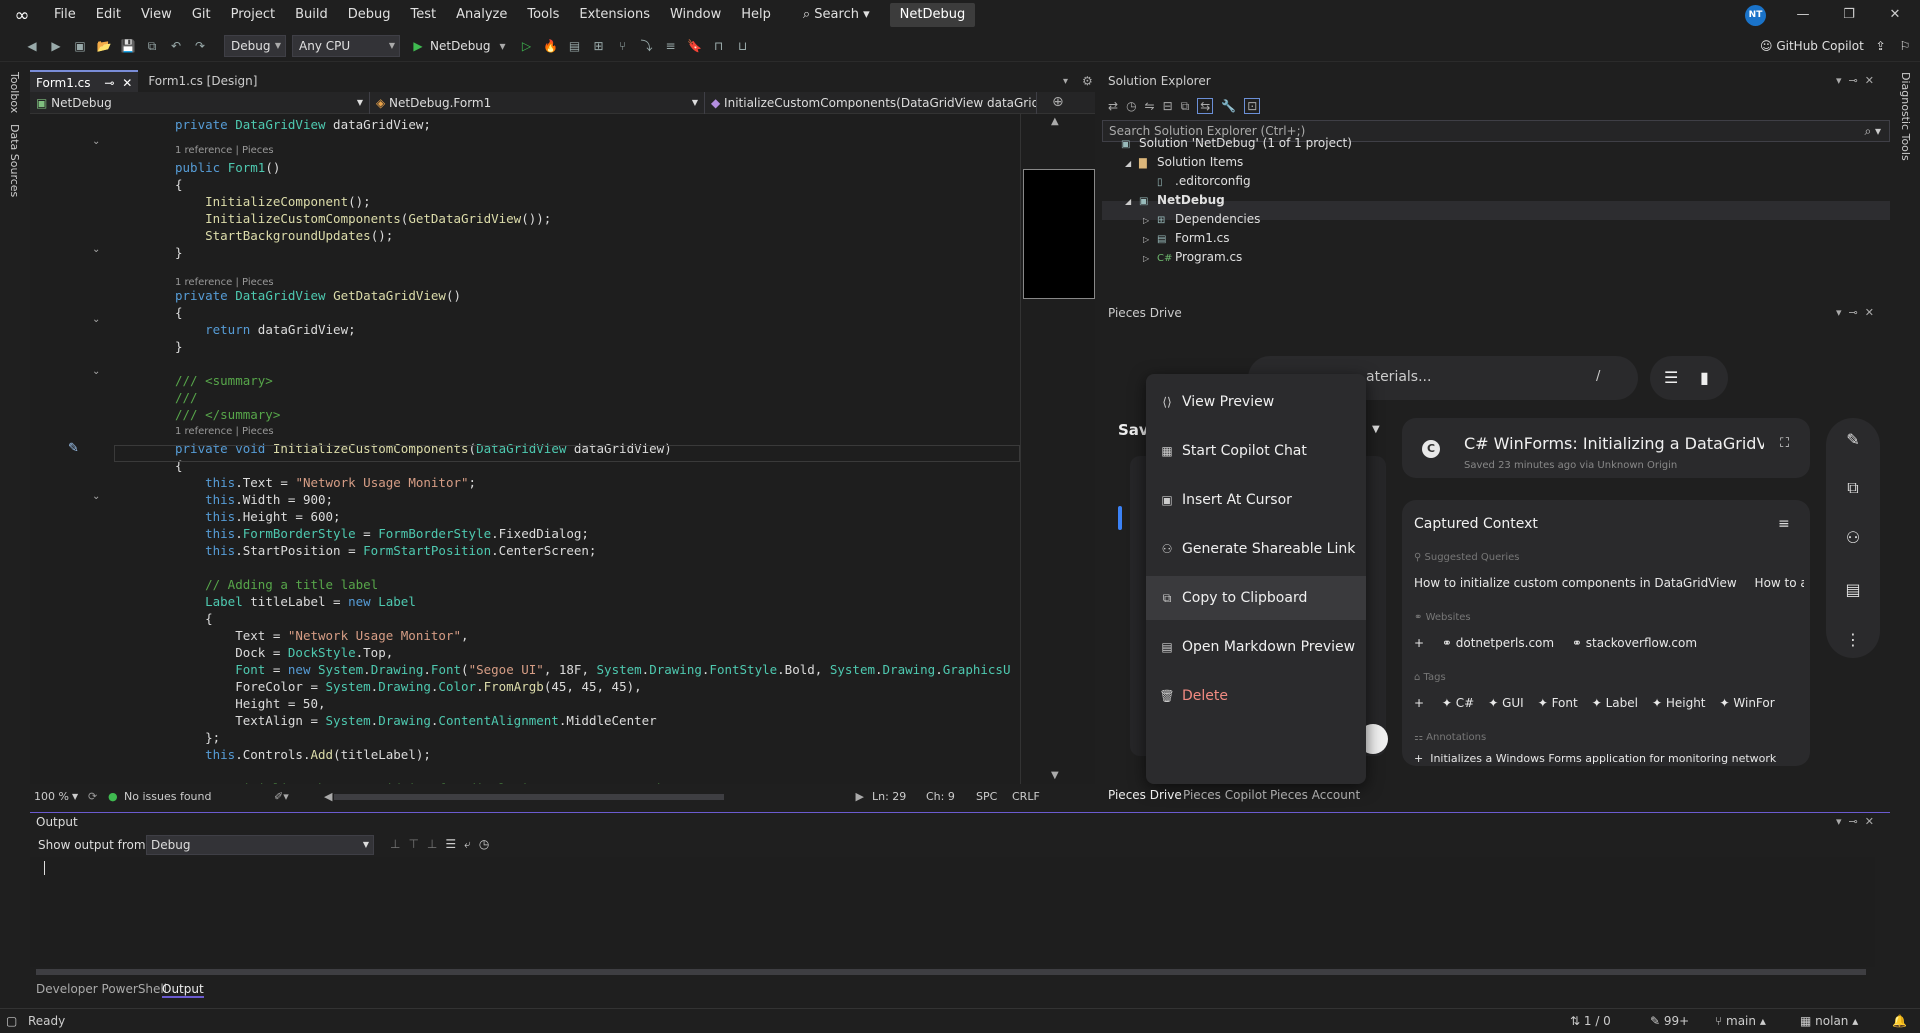 This screenshot has height=1033, width=1920. Describe the element at coordinates (199, 796) in the screenshot. I see `issues-status: No issues found` at that location.